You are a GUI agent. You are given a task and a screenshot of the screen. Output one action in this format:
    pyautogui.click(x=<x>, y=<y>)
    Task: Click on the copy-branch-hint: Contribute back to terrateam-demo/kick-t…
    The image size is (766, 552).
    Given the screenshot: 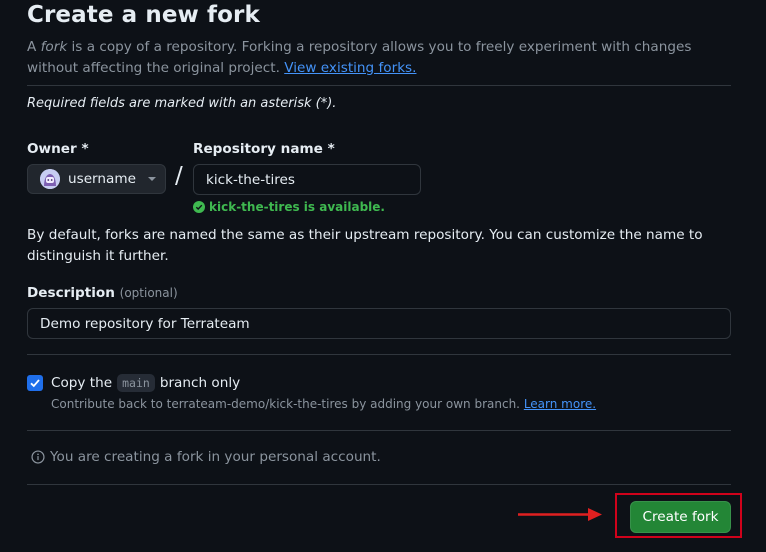 What is the action you would take?
    pyautogui.click(x=324, y=404)
    